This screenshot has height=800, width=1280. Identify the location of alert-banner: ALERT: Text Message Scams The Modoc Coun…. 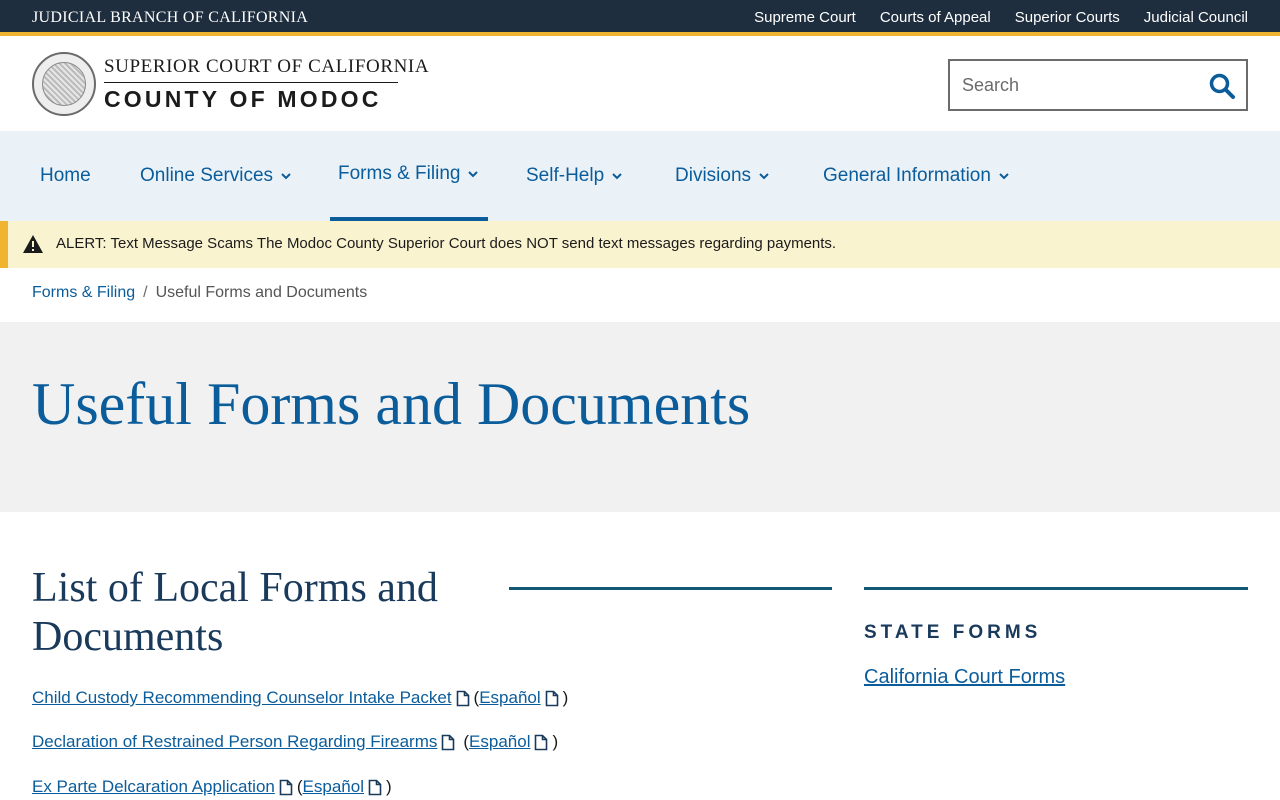
(640, 244).